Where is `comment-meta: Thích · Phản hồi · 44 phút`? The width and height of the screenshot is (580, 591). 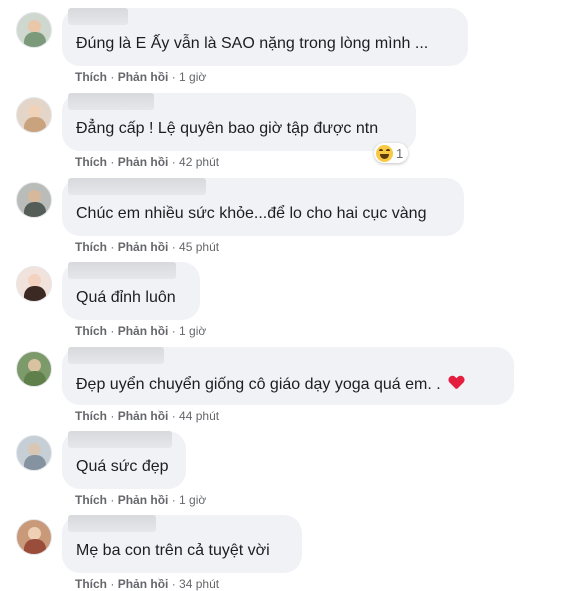 comment-meta: Thích · Phản hồi · 44 phút is located at coordinates (147, 416).